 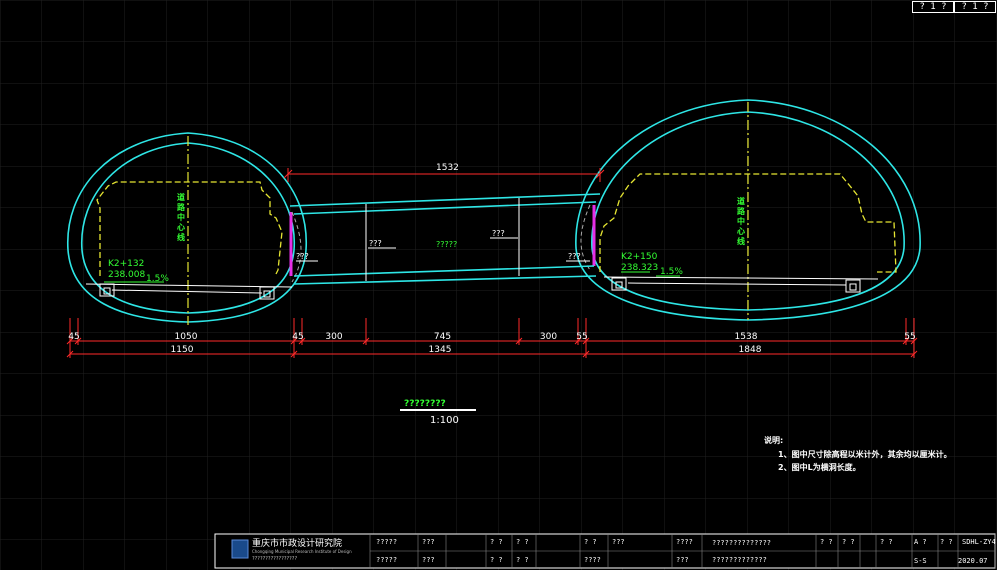 What do you see at coordinates (933, 7) in the screenshot?
I see `top-box-1: ? 1 ?` at bounding box center [933, 7].